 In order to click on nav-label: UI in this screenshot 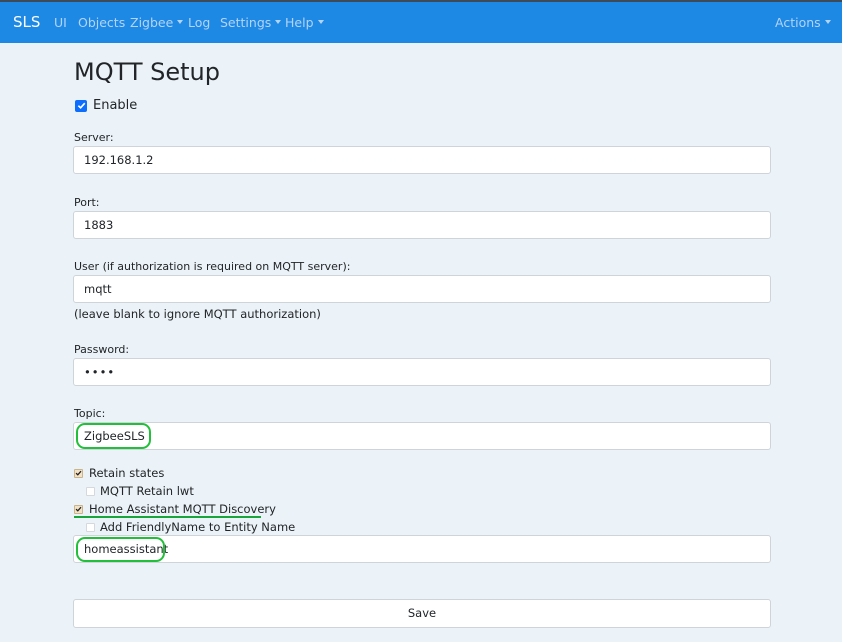, I will do `click(60, 22)`.